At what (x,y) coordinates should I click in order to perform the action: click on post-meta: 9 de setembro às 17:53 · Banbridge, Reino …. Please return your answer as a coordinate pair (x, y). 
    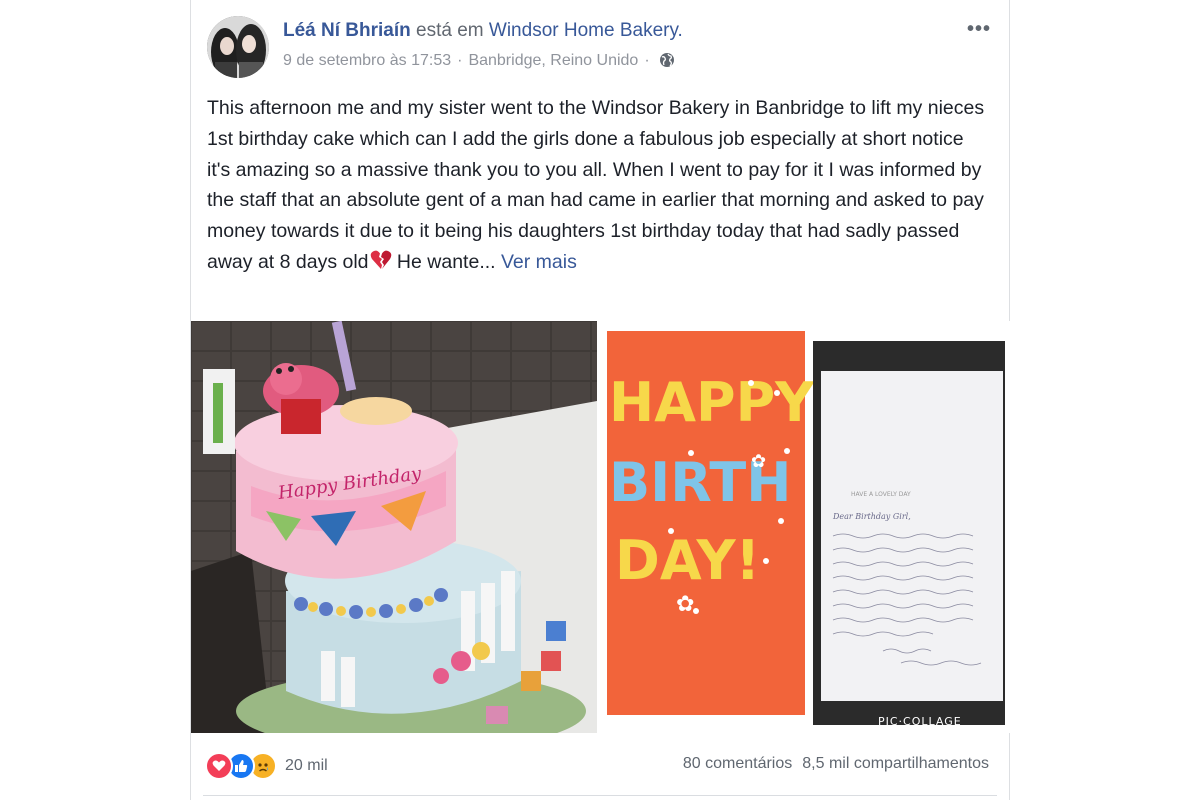
    Looking at the image, I should click on (479, 62).